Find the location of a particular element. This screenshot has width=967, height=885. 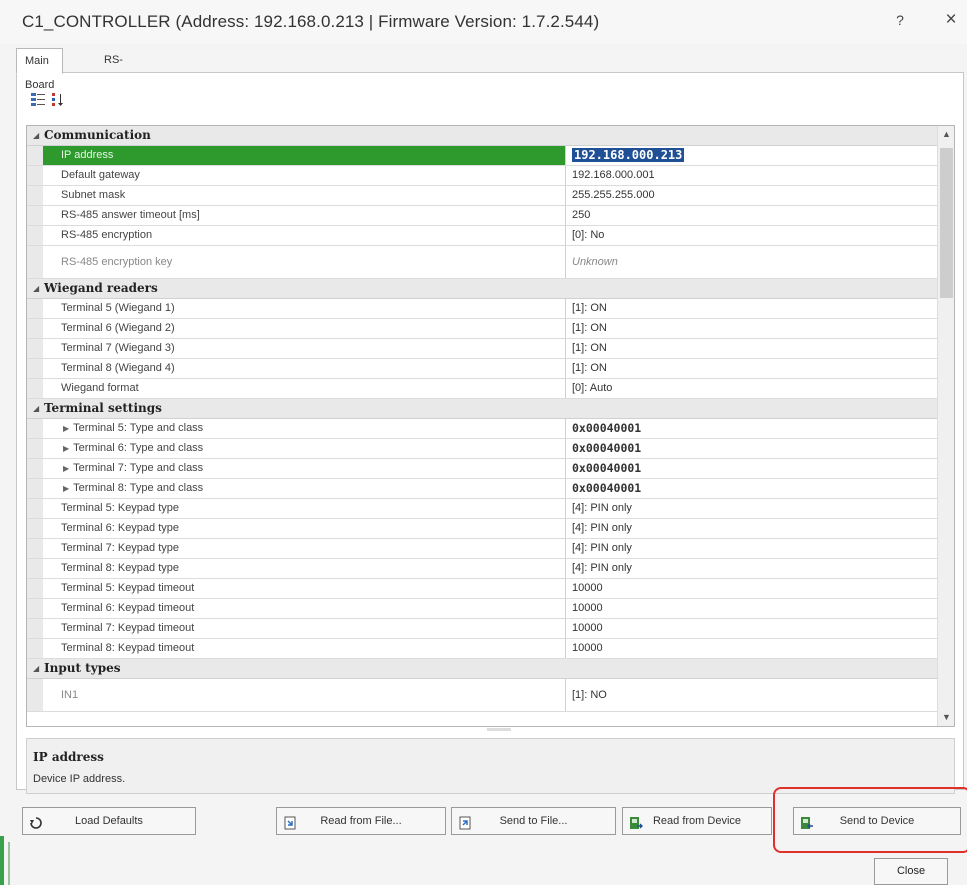

prop-row-terminal6-wiegand: Terminal 6 (Wiegand 2) [1]: ON is located at coordinates (482, 329).